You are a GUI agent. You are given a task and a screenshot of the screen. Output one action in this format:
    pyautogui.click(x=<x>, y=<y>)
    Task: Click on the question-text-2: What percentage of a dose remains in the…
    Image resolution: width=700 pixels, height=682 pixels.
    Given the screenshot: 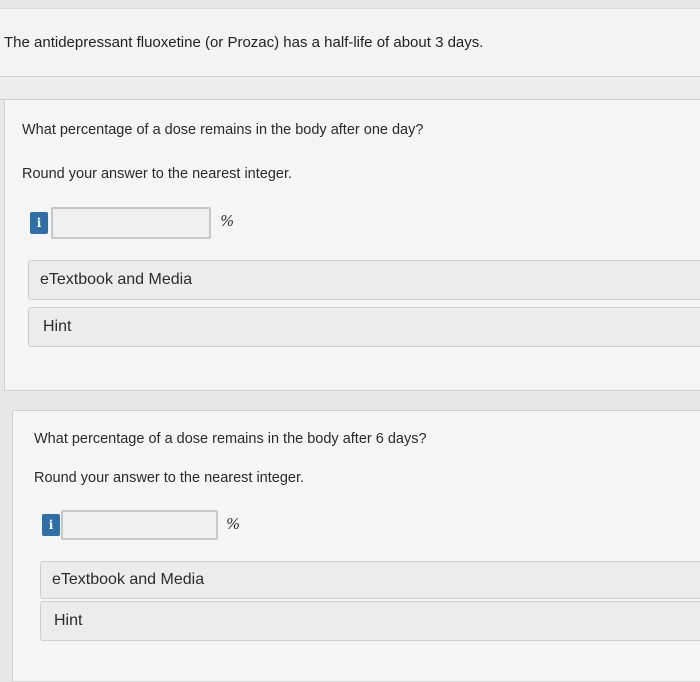 What is the action you would take?
    pyautogui.click(x=230, y=439)
    